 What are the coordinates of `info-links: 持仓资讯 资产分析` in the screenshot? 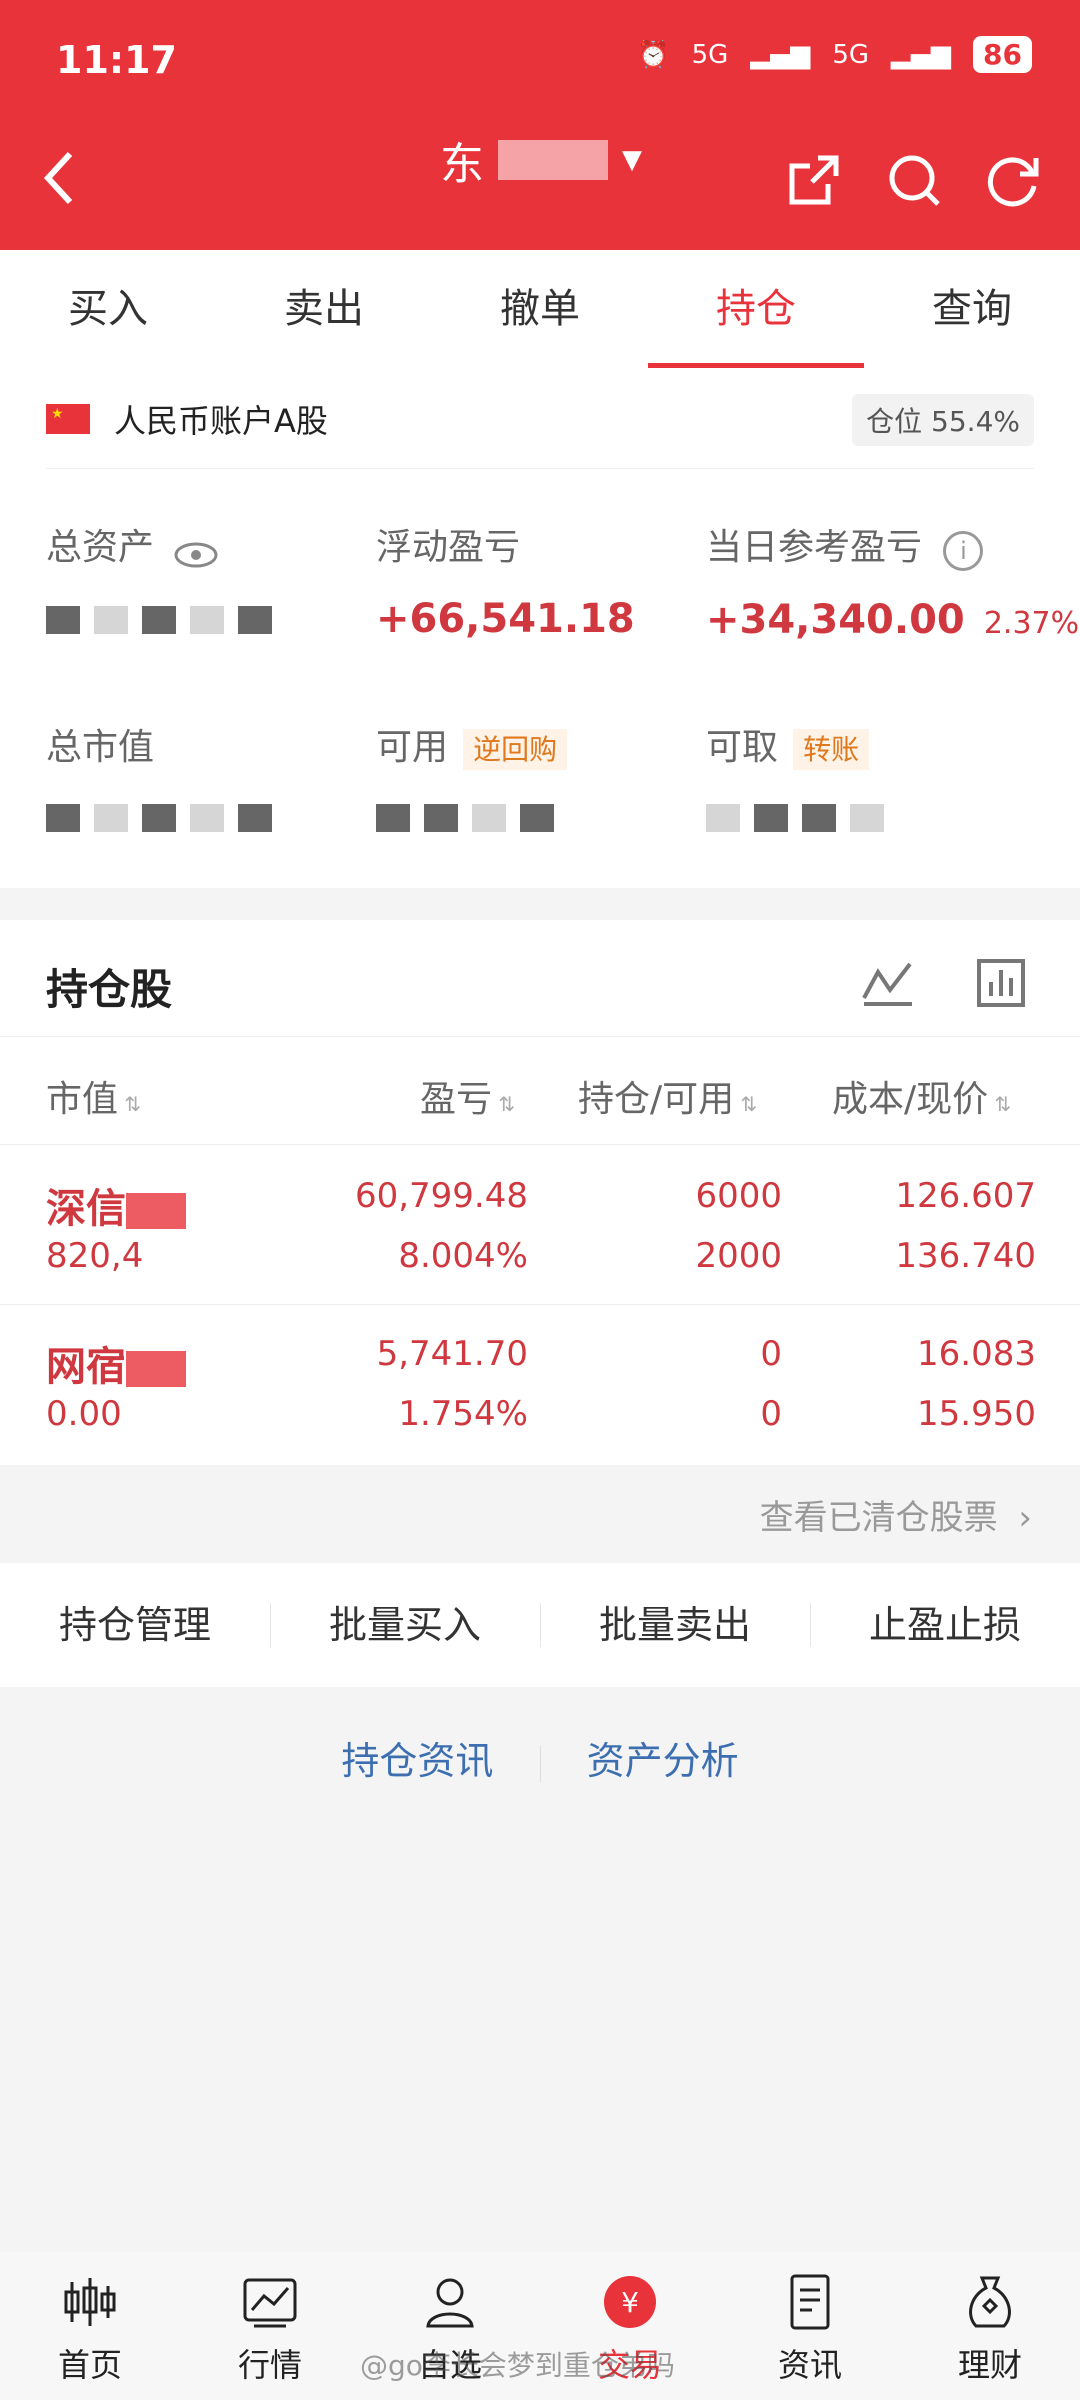 It's located at (540, 1757).